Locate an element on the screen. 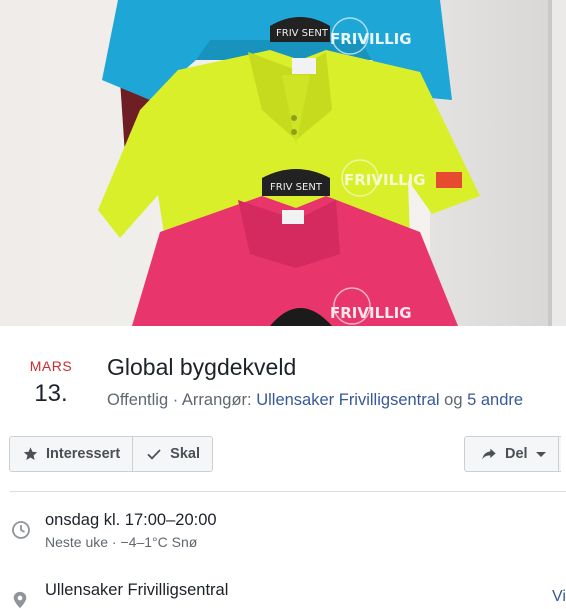  clock-icon is located at coordinates (21, 530).